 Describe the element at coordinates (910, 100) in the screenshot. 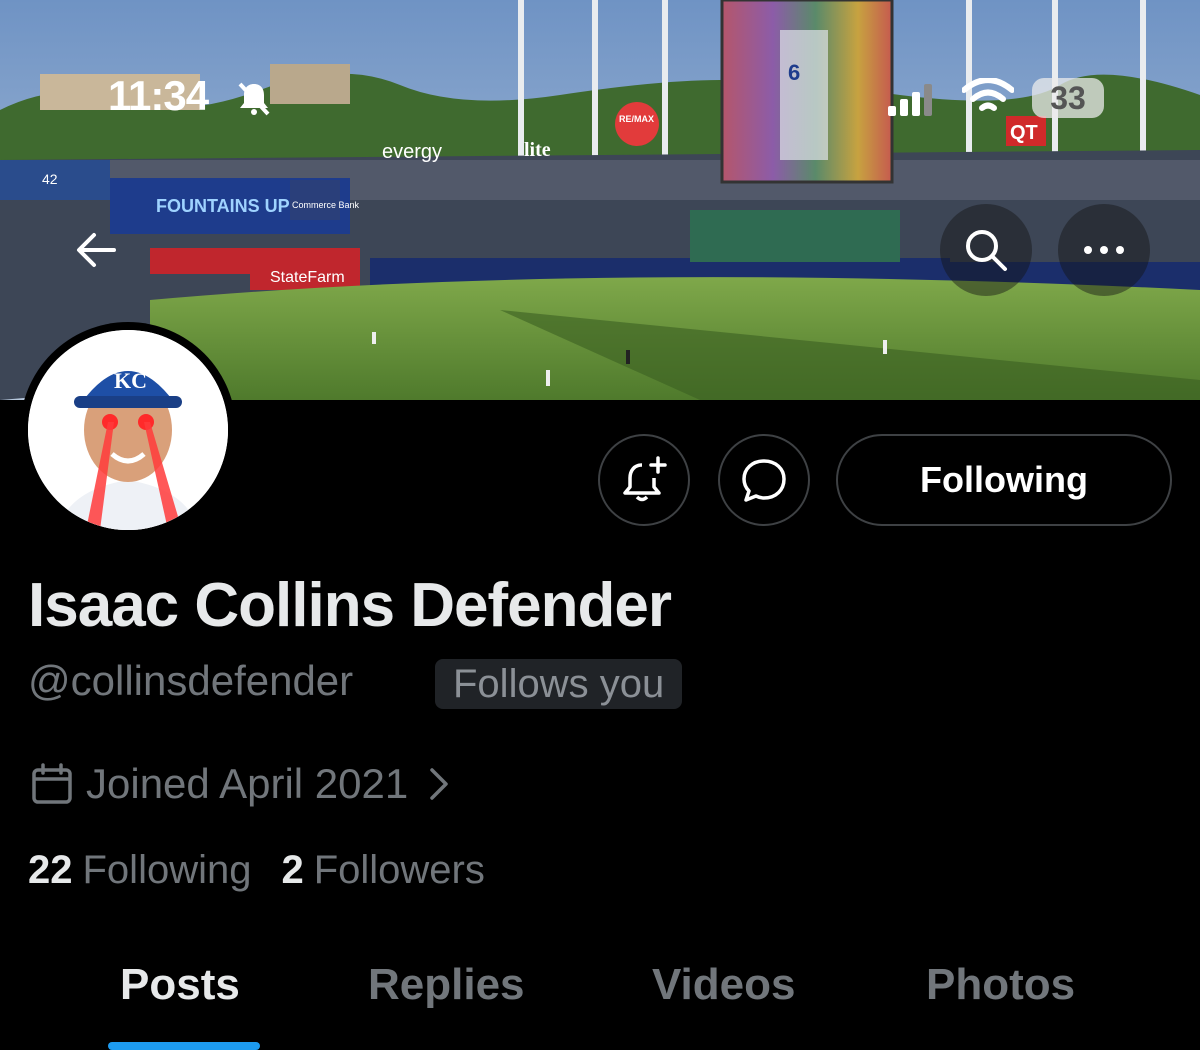

I see `cellular-signal-icon` at that location.